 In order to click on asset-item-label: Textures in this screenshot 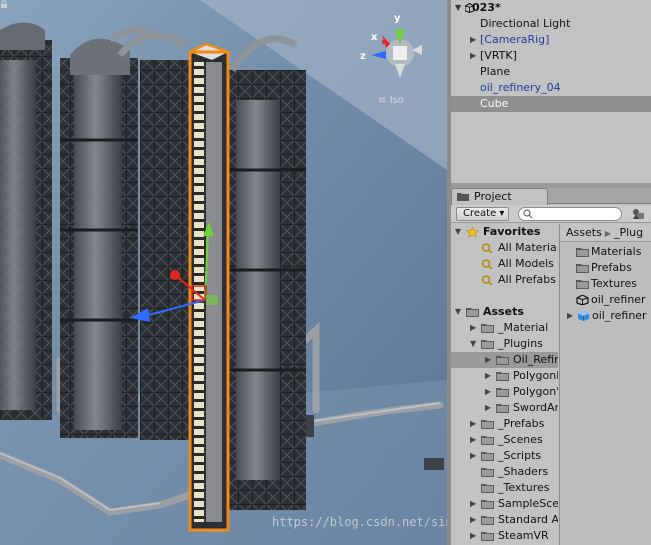, I will do `click(614, 283)`.